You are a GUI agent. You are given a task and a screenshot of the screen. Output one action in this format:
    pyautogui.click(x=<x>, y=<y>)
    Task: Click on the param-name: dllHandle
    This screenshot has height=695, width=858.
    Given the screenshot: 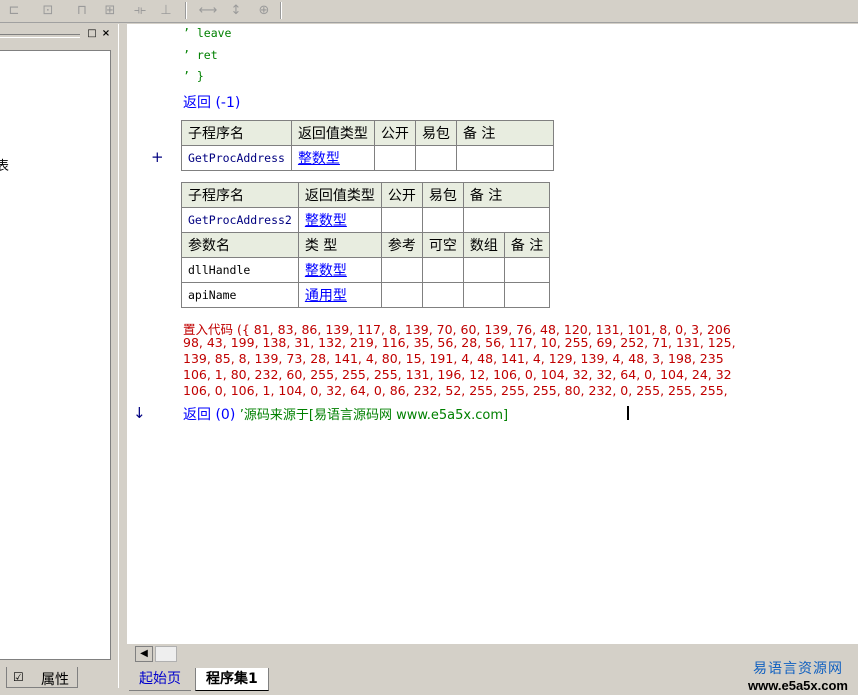 What is the action you would take?
    pyautogui.click(x=240, y=270)
    